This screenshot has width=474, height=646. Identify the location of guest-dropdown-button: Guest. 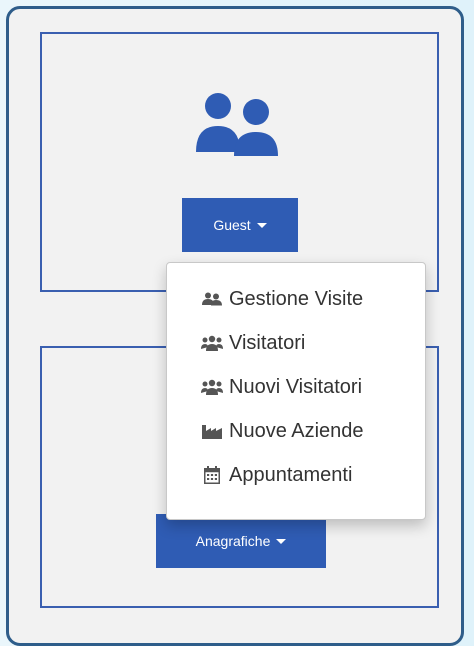
(240, 225).